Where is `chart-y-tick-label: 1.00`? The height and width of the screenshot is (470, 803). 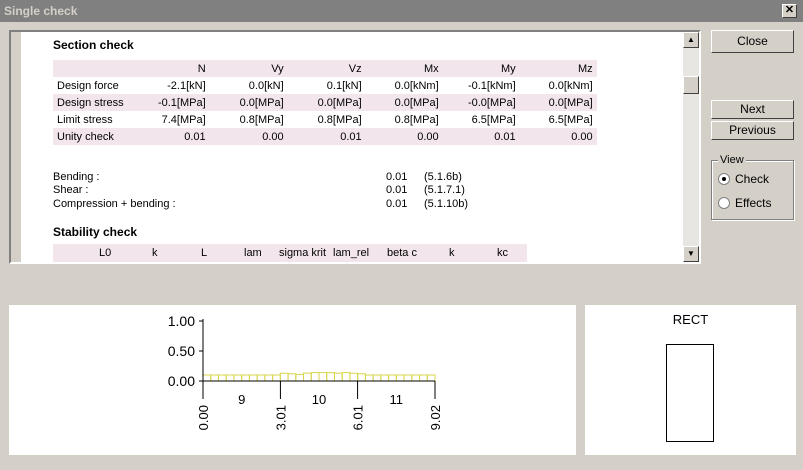 chart-y-tick-label: 1.00 is located at coordinates (181, 321).